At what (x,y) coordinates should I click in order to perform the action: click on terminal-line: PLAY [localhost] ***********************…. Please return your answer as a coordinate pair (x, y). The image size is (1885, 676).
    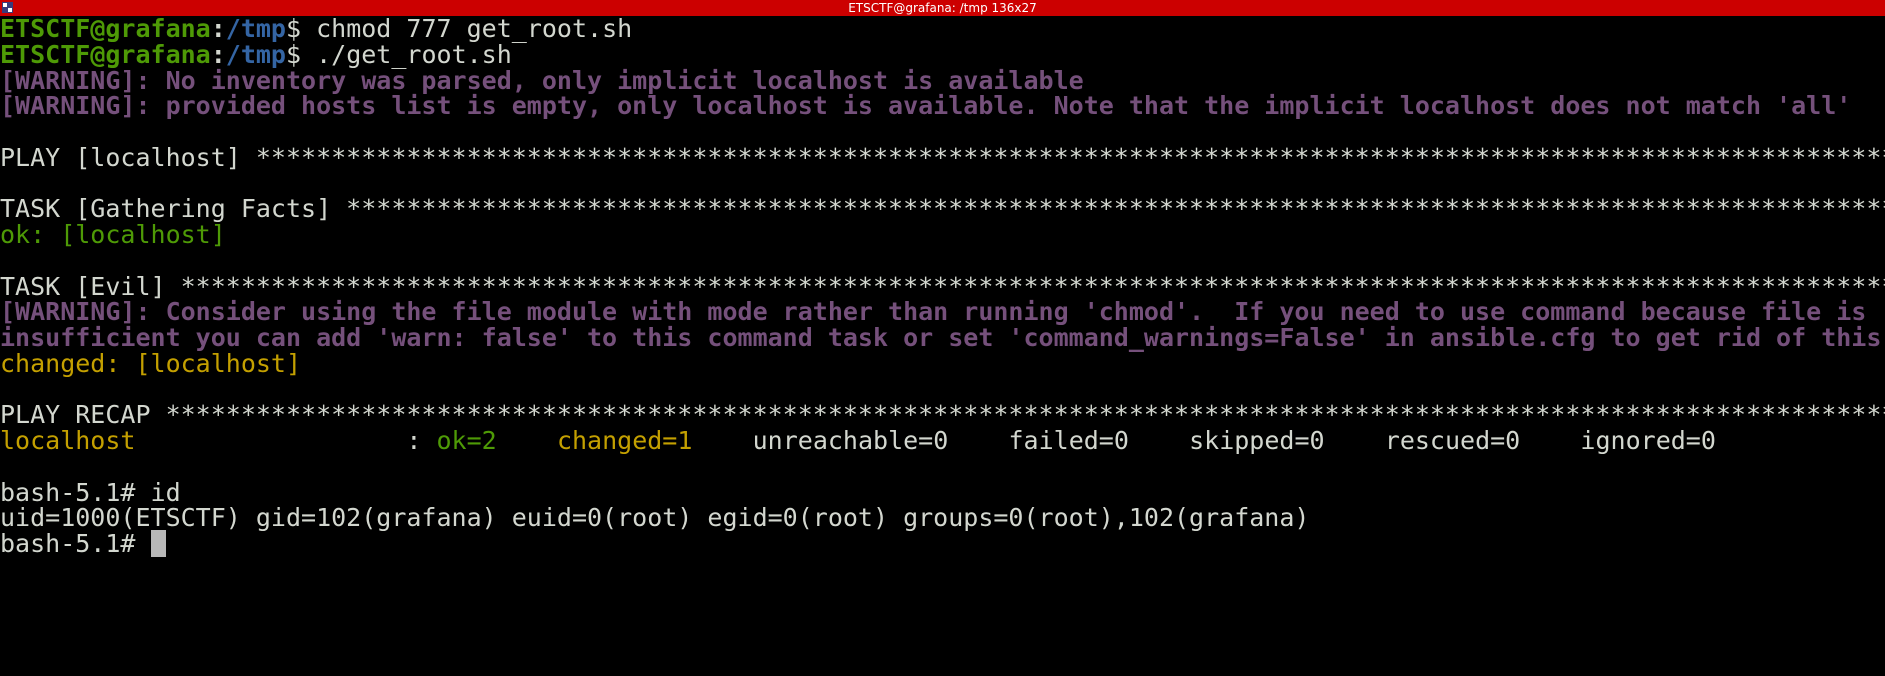
    Looking at the image, I should click on (942, 157).